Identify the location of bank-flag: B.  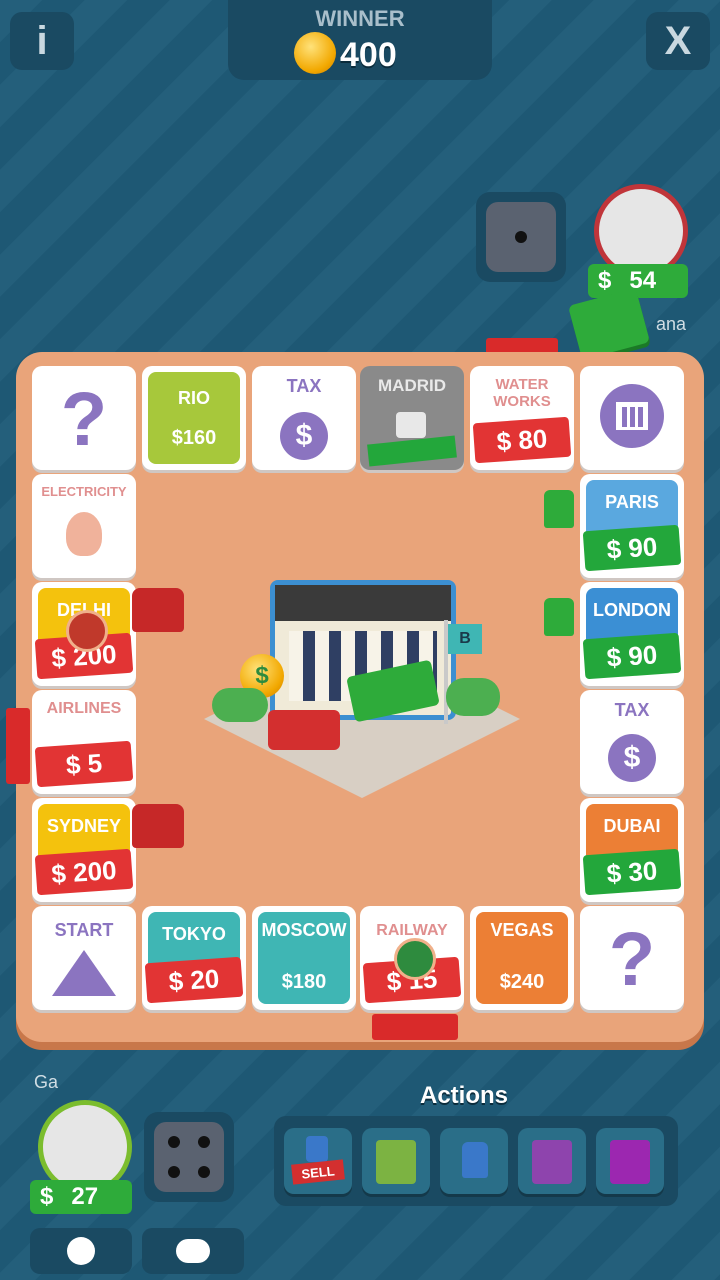
(465, 639).